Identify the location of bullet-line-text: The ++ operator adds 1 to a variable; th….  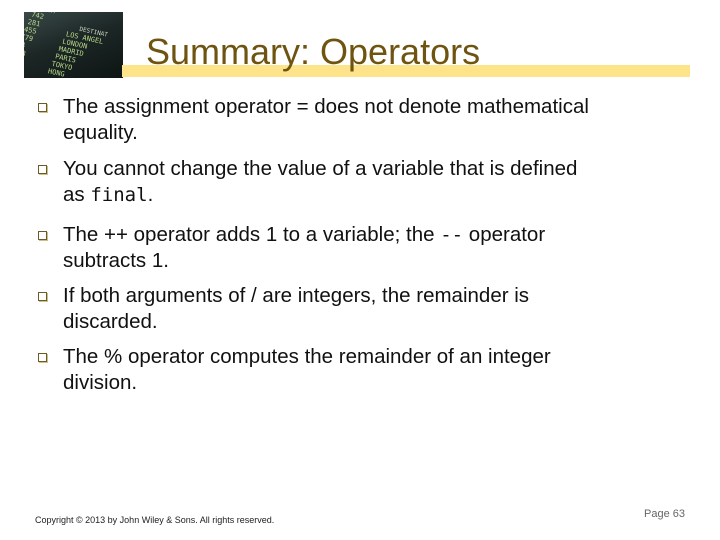
(252, 234).